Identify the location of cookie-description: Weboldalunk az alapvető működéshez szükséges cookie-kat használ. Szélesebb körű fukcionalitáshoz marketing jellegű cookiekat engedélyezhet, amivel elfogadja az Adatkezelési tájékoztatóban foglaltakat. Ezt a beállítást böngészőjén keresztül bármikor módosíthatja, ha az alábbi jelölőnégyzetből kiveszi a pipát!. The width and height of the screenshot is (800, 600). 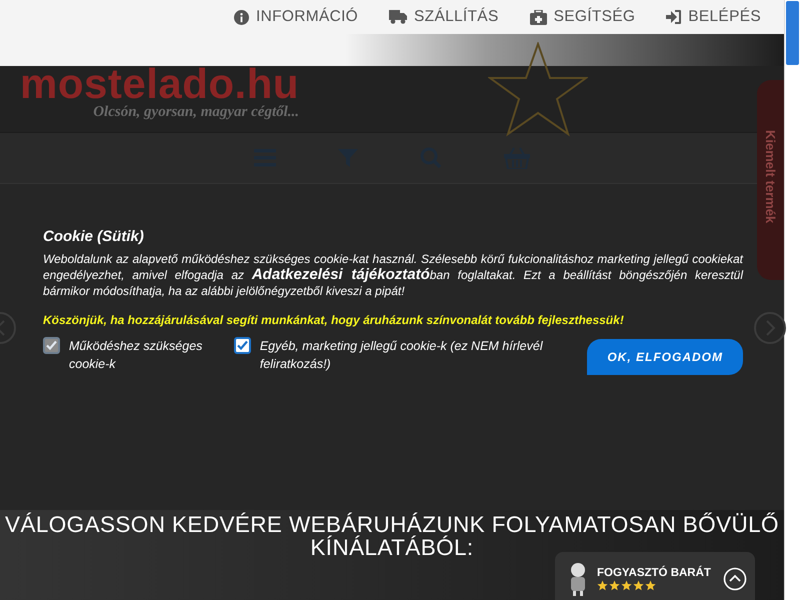
(393, 275).